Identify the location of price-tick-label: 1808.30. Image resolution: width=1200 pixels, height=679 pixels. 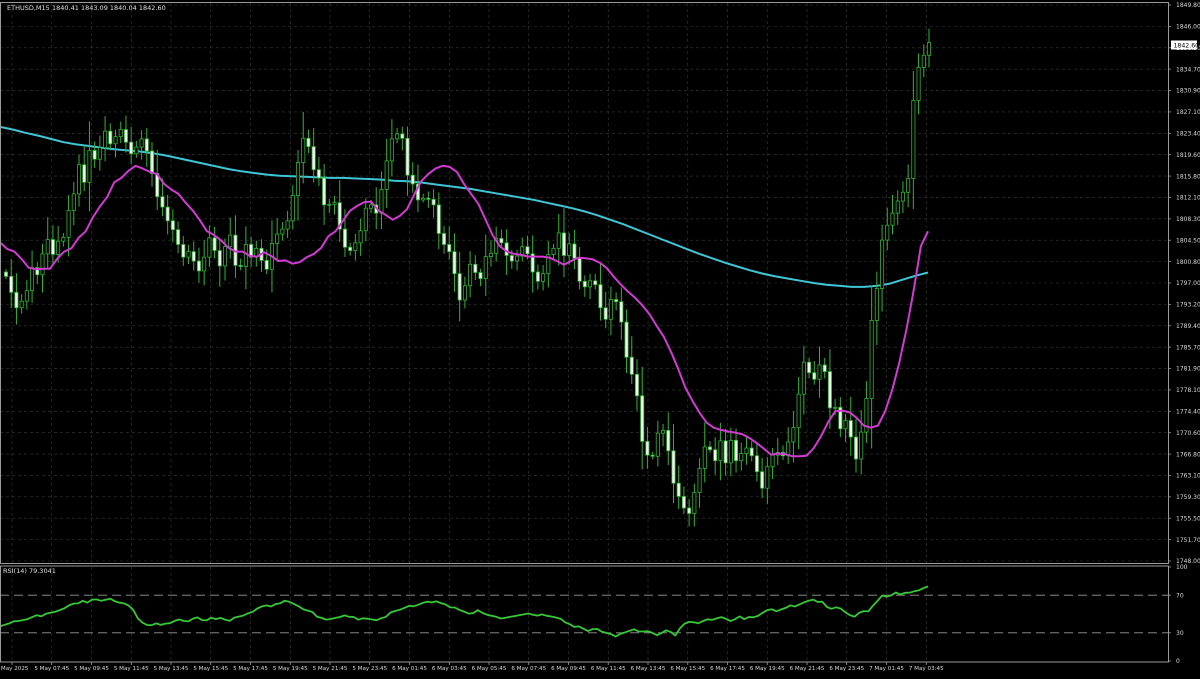
(1188, 219).